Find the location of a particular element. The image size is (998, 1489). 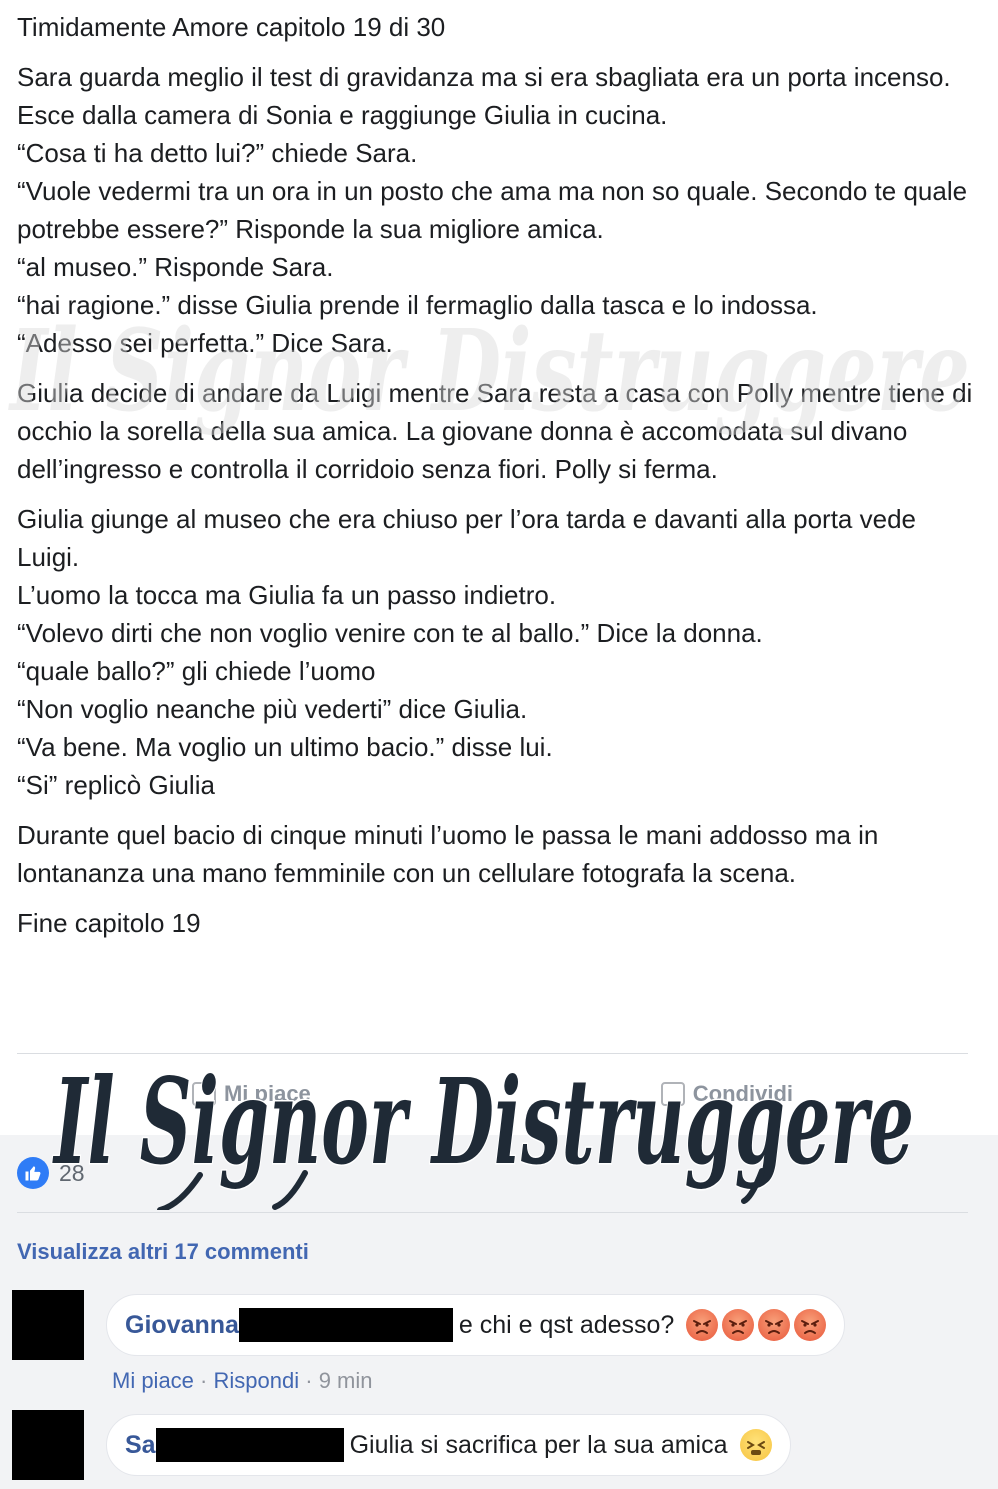

view-more-comments-link: Visualizza altri 17 commenti is located at coordinates (163, 1252).